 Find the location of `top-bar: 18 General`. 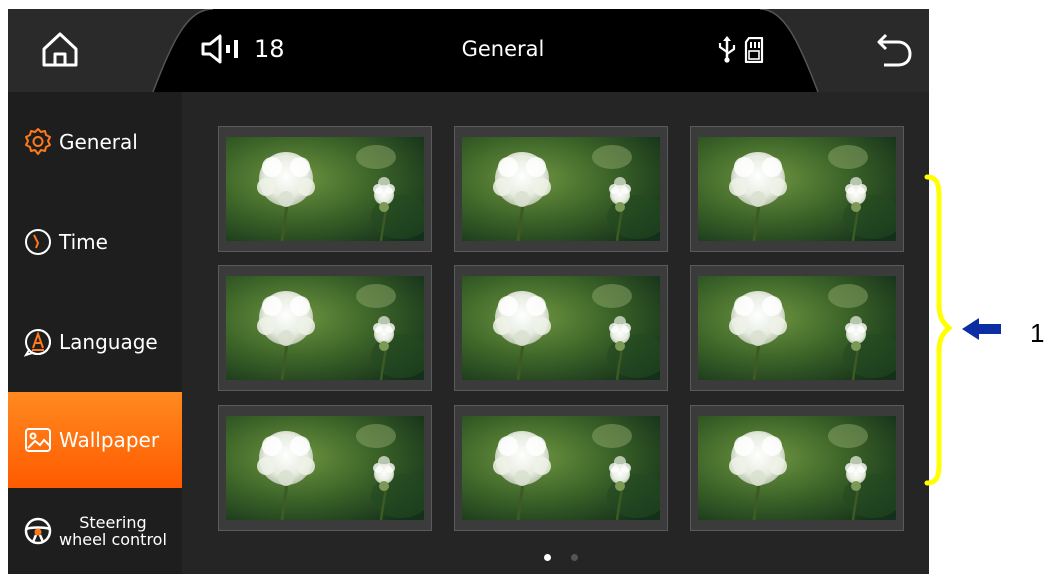

top-bar: 18 General is located at coordinates (468, 50).